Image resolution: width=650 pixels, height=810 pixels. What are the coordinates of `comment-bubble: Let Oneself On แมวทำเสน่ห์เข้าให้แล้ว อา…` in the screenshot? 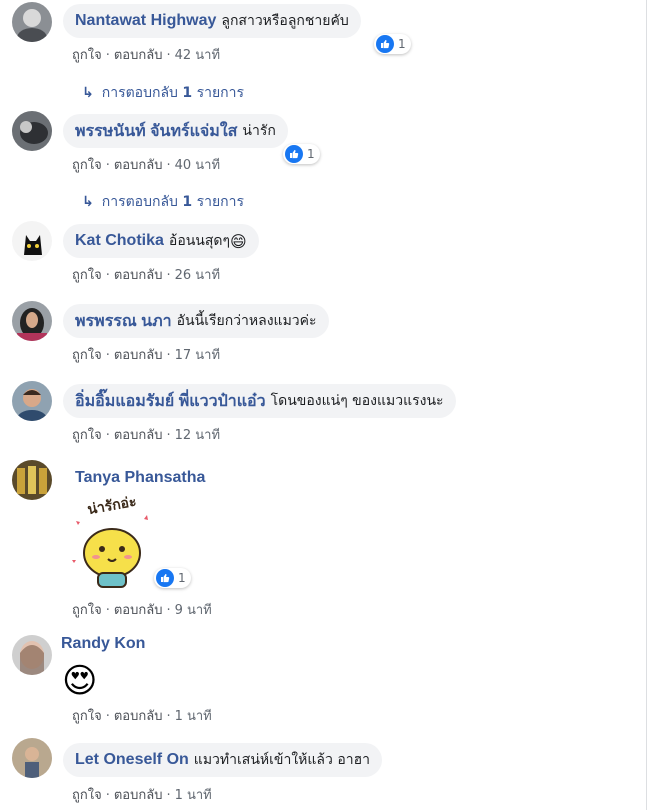 It's located at (222, 760).